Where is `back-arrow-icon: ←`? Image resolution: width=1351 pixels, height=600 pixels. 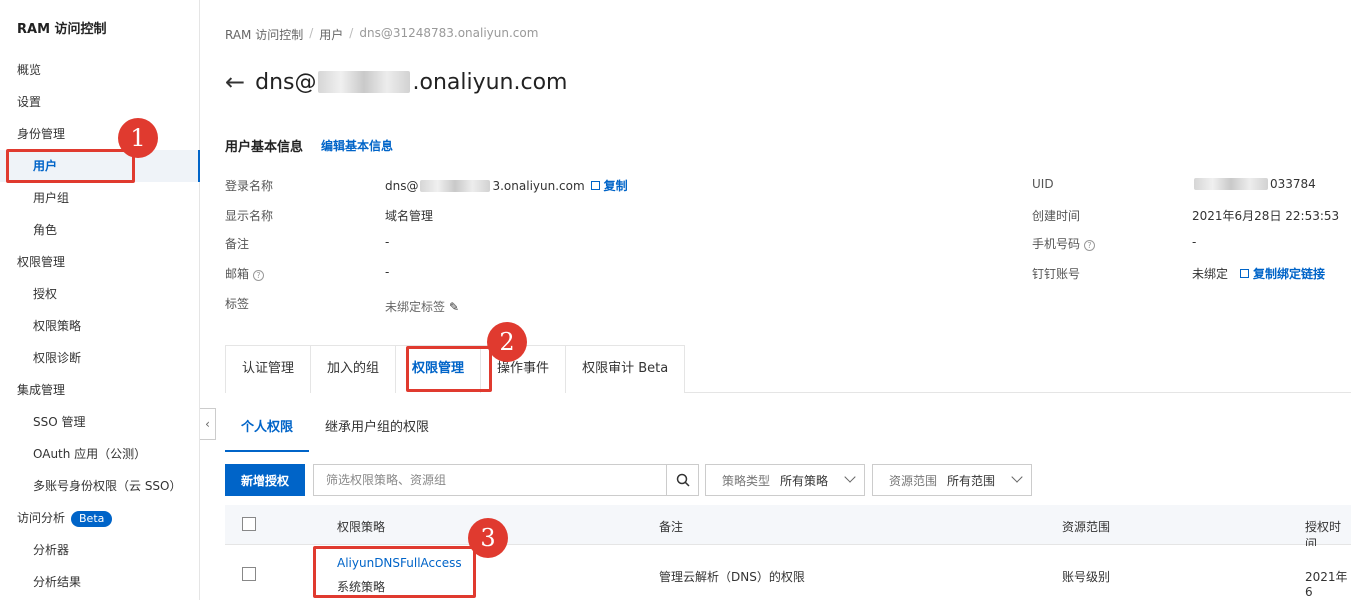
back-arrow-icon: ← is located at coordinates (235, 82).